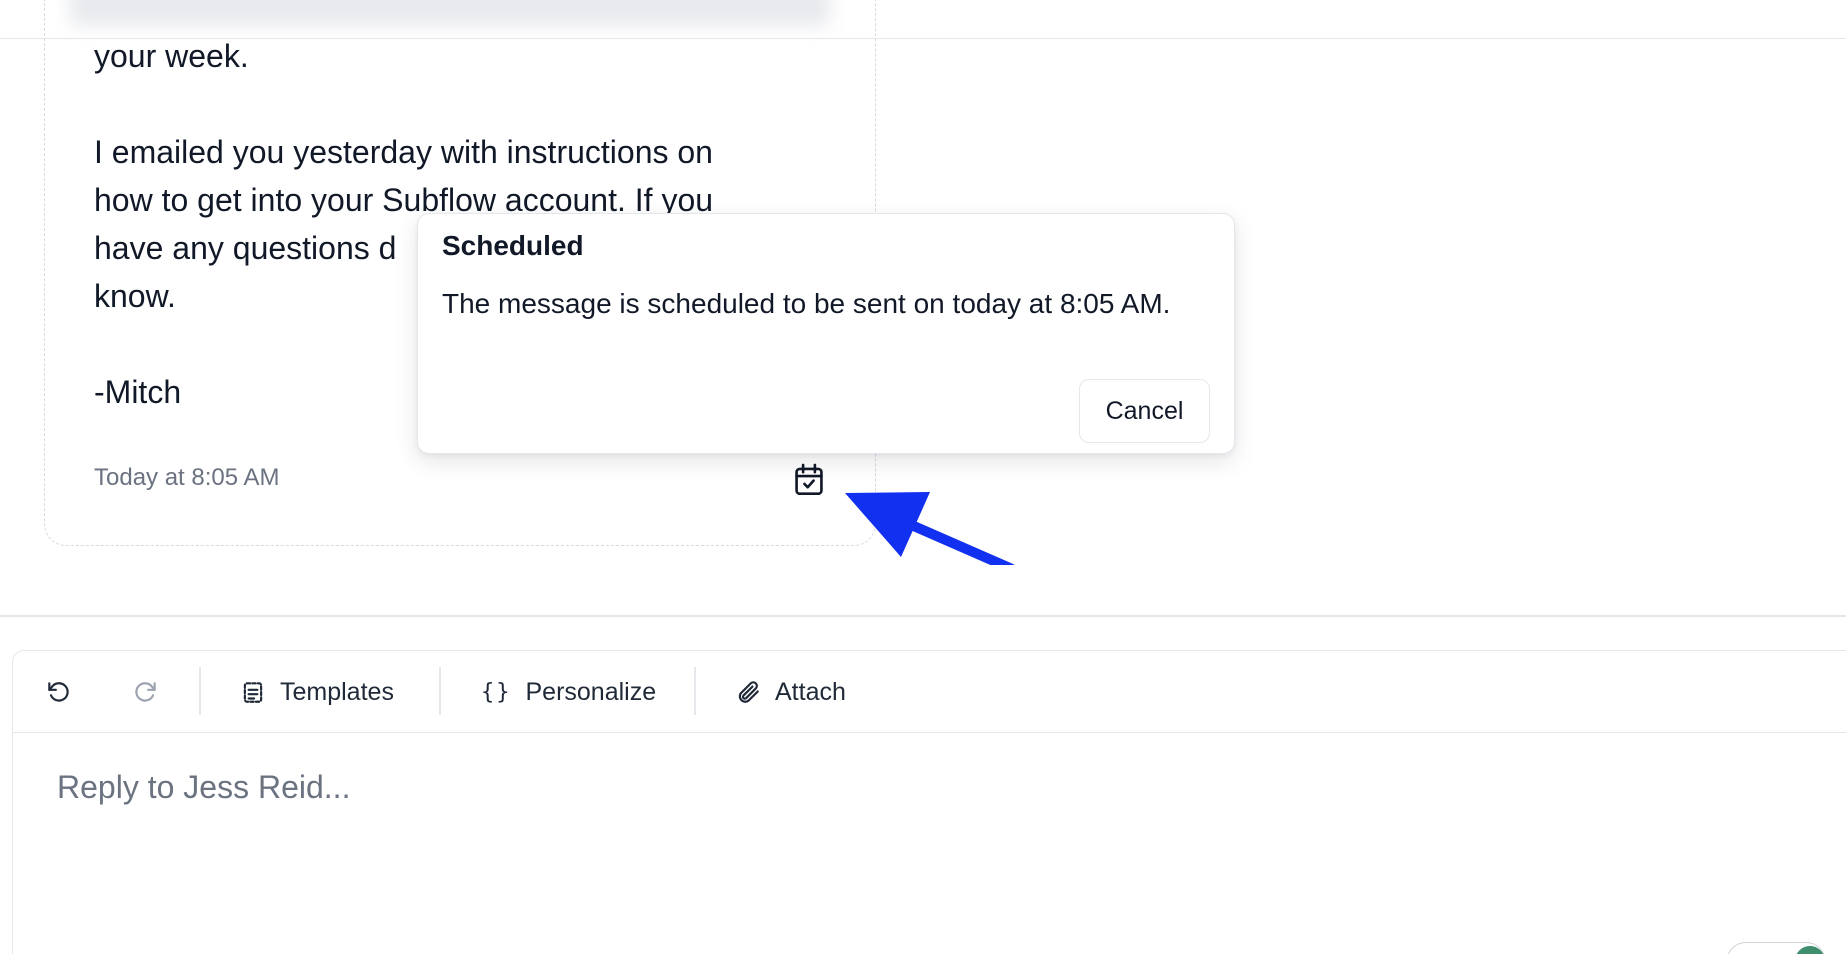  What do you see at coordinates (809, 480) in the screenshot?
I see `calendar-check-icon` at bounding box center [809, 480].